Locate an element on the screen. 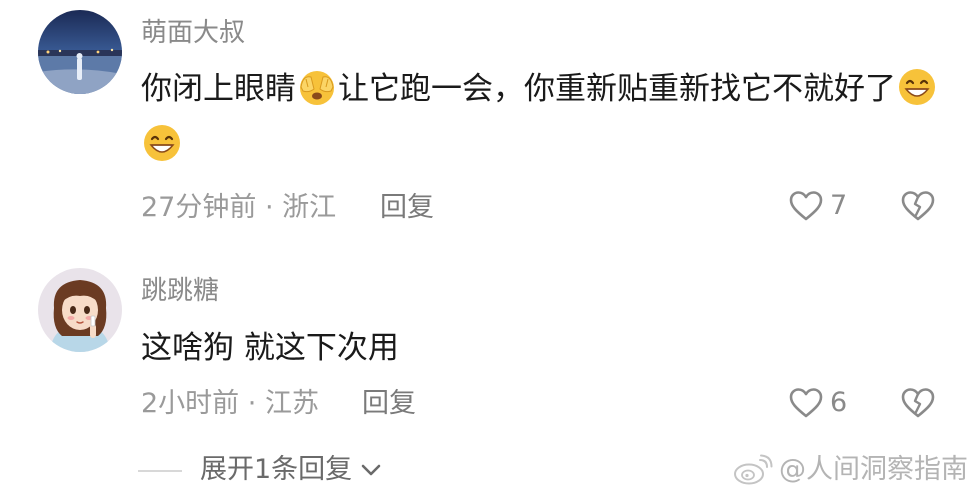  comment-meta: 27分钟前 · 浙江 is located at coordinates (238, 208).